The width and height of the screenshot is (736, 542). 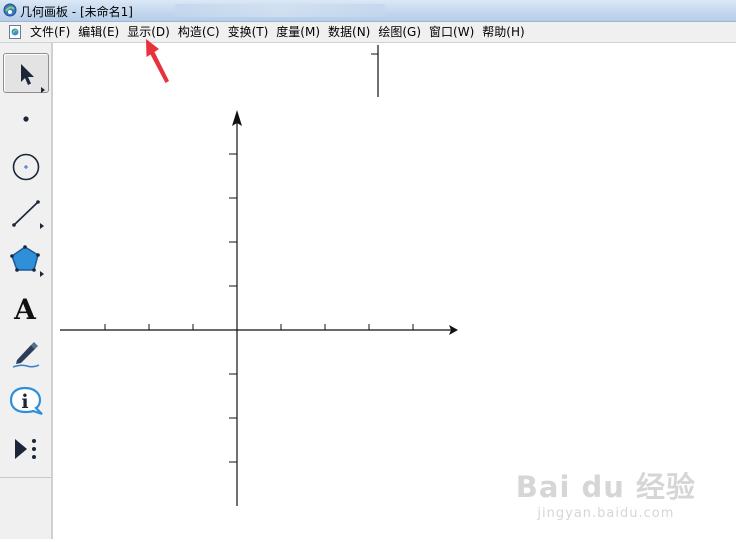 What do you see at coordinates (25, 477) in the screenshot?
I see `toolbox-divider` at bounding box center [25, 477].